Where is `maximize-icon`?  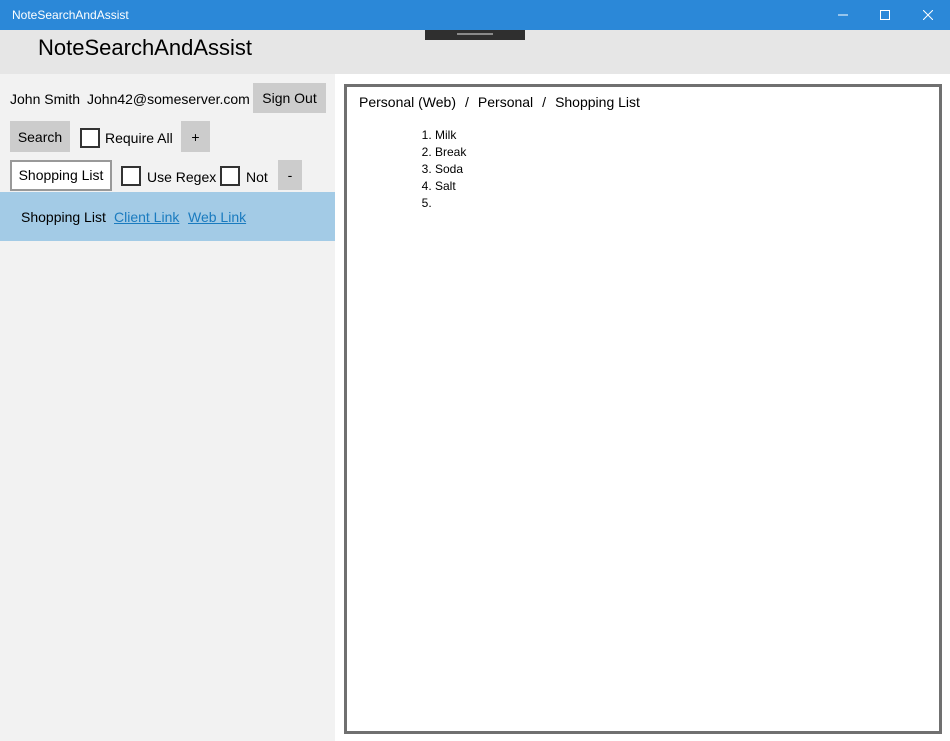 maximize-icon is located at coordinates (885, 15).